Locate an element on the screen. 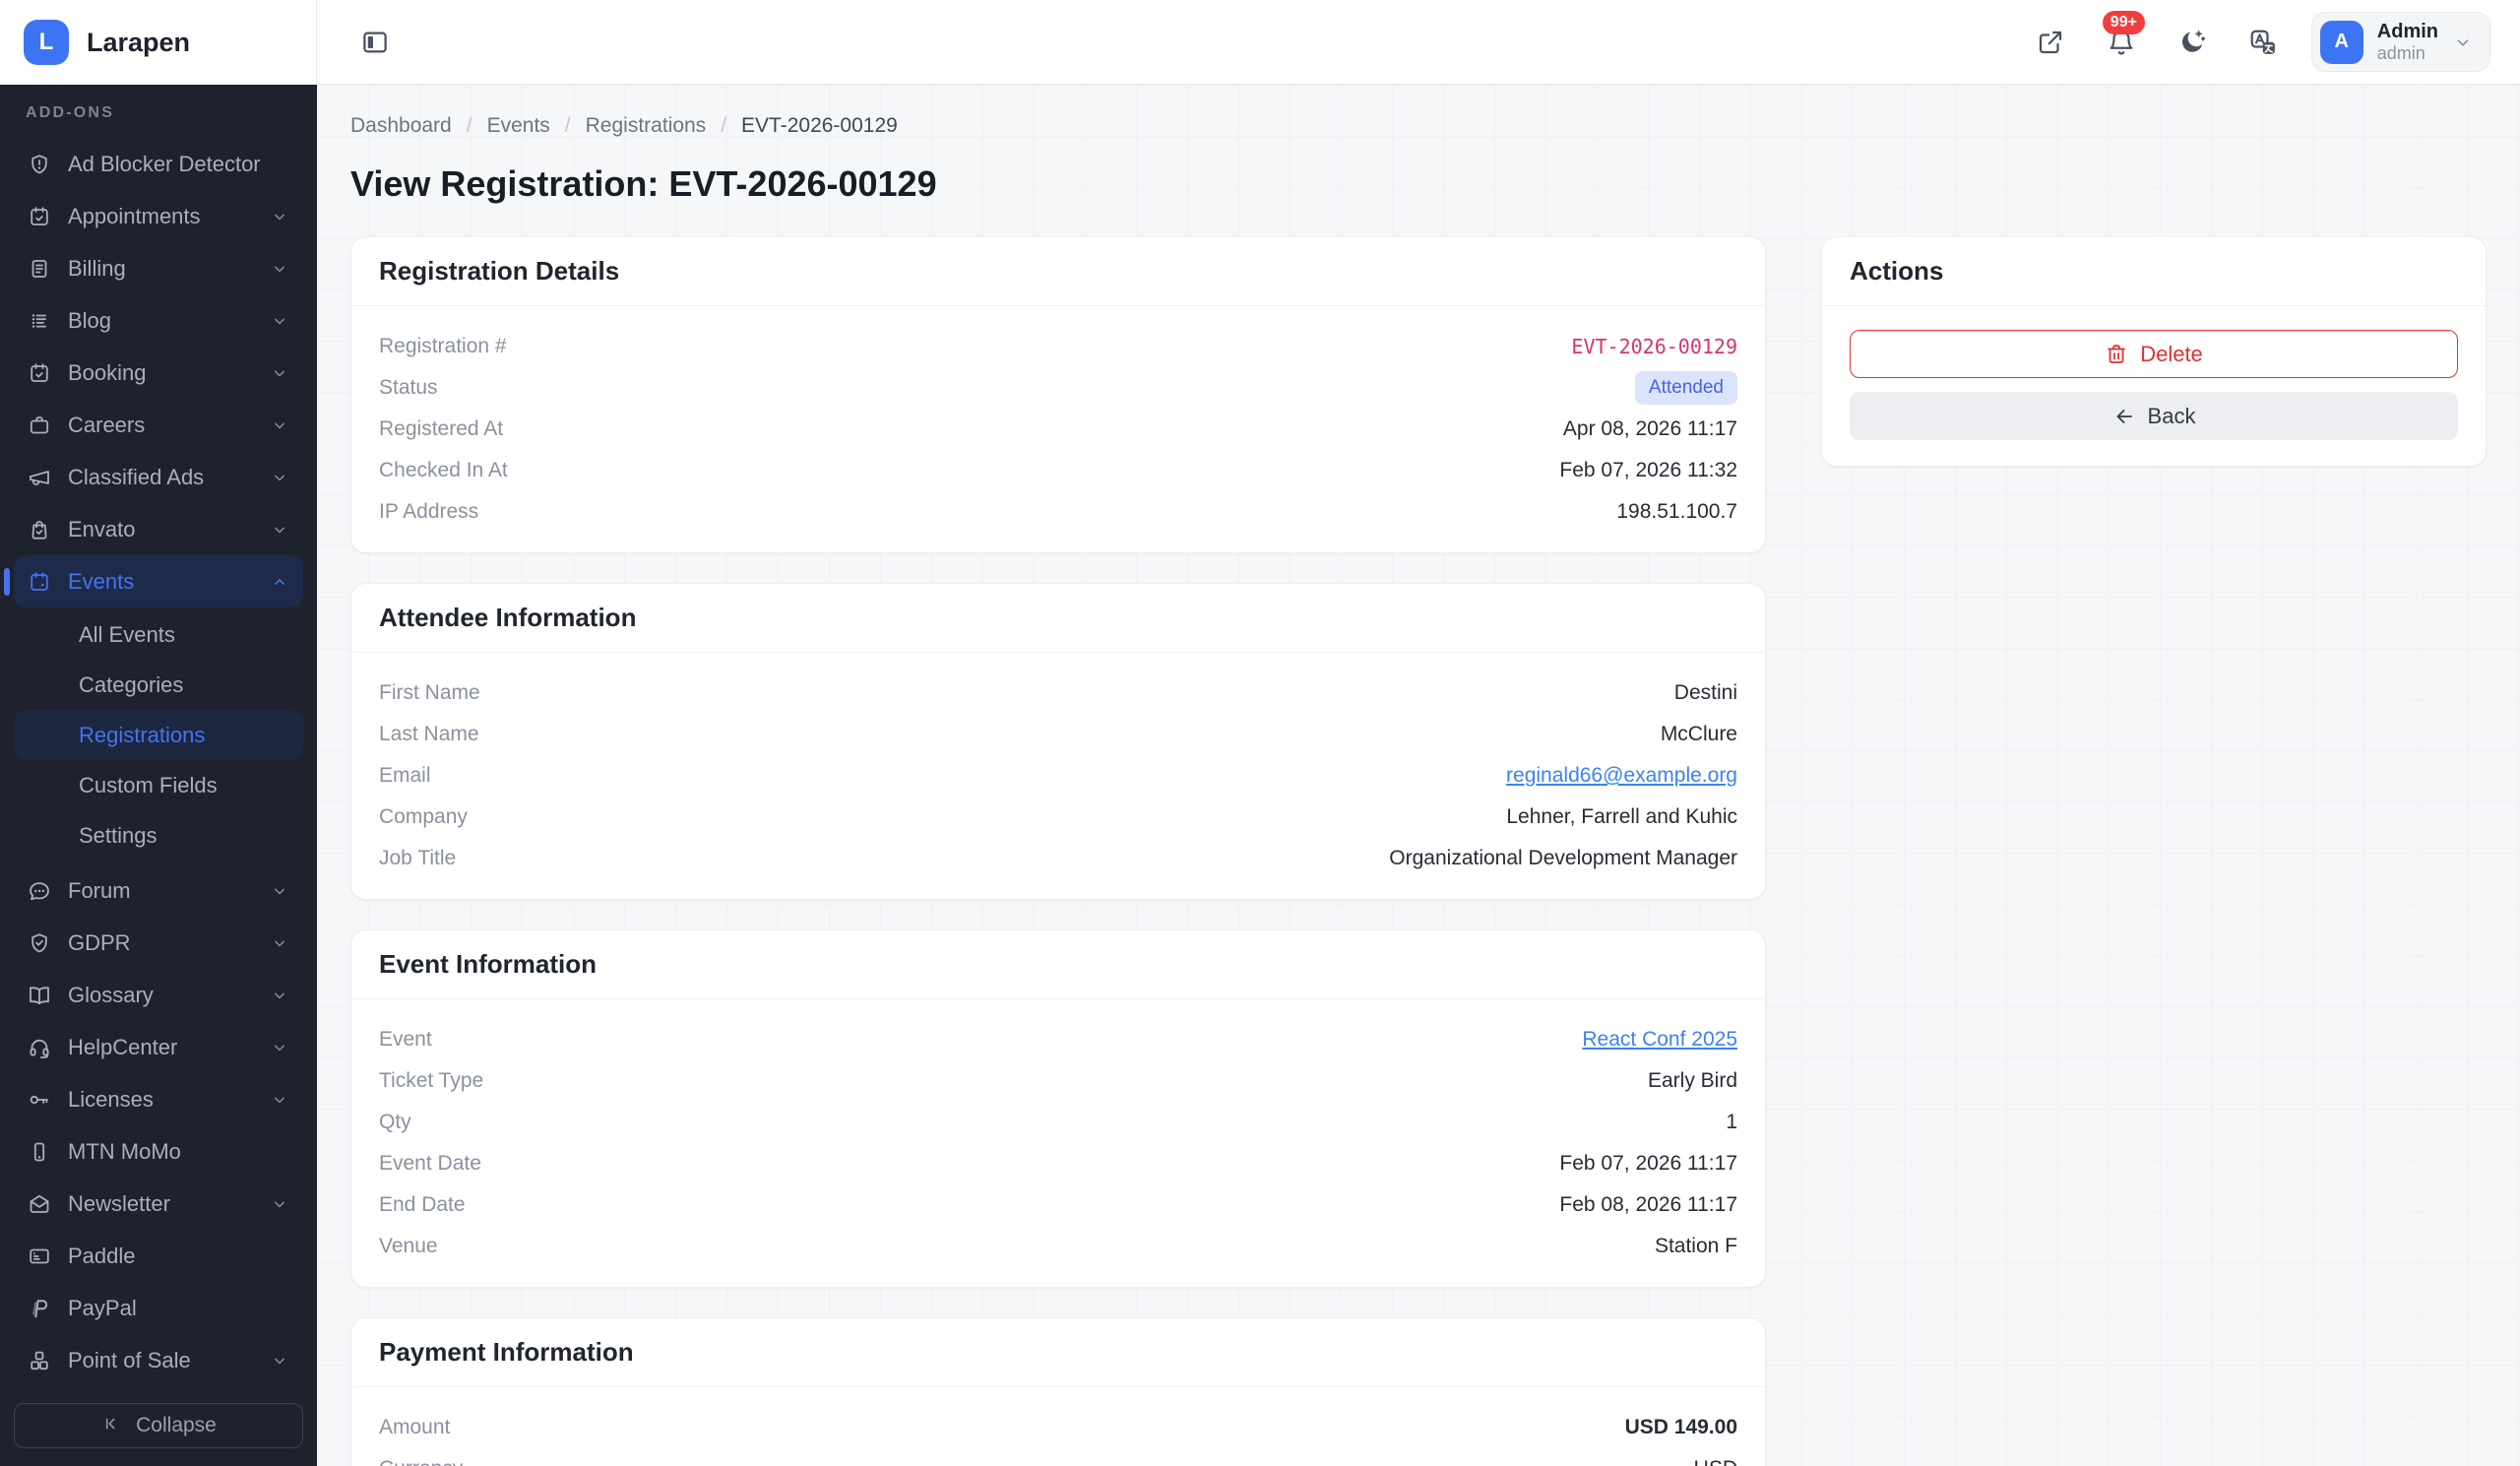 The height and width of the screenshot is (1466, 2520). shopping-bag-icon is located at coordinates (39, 530).